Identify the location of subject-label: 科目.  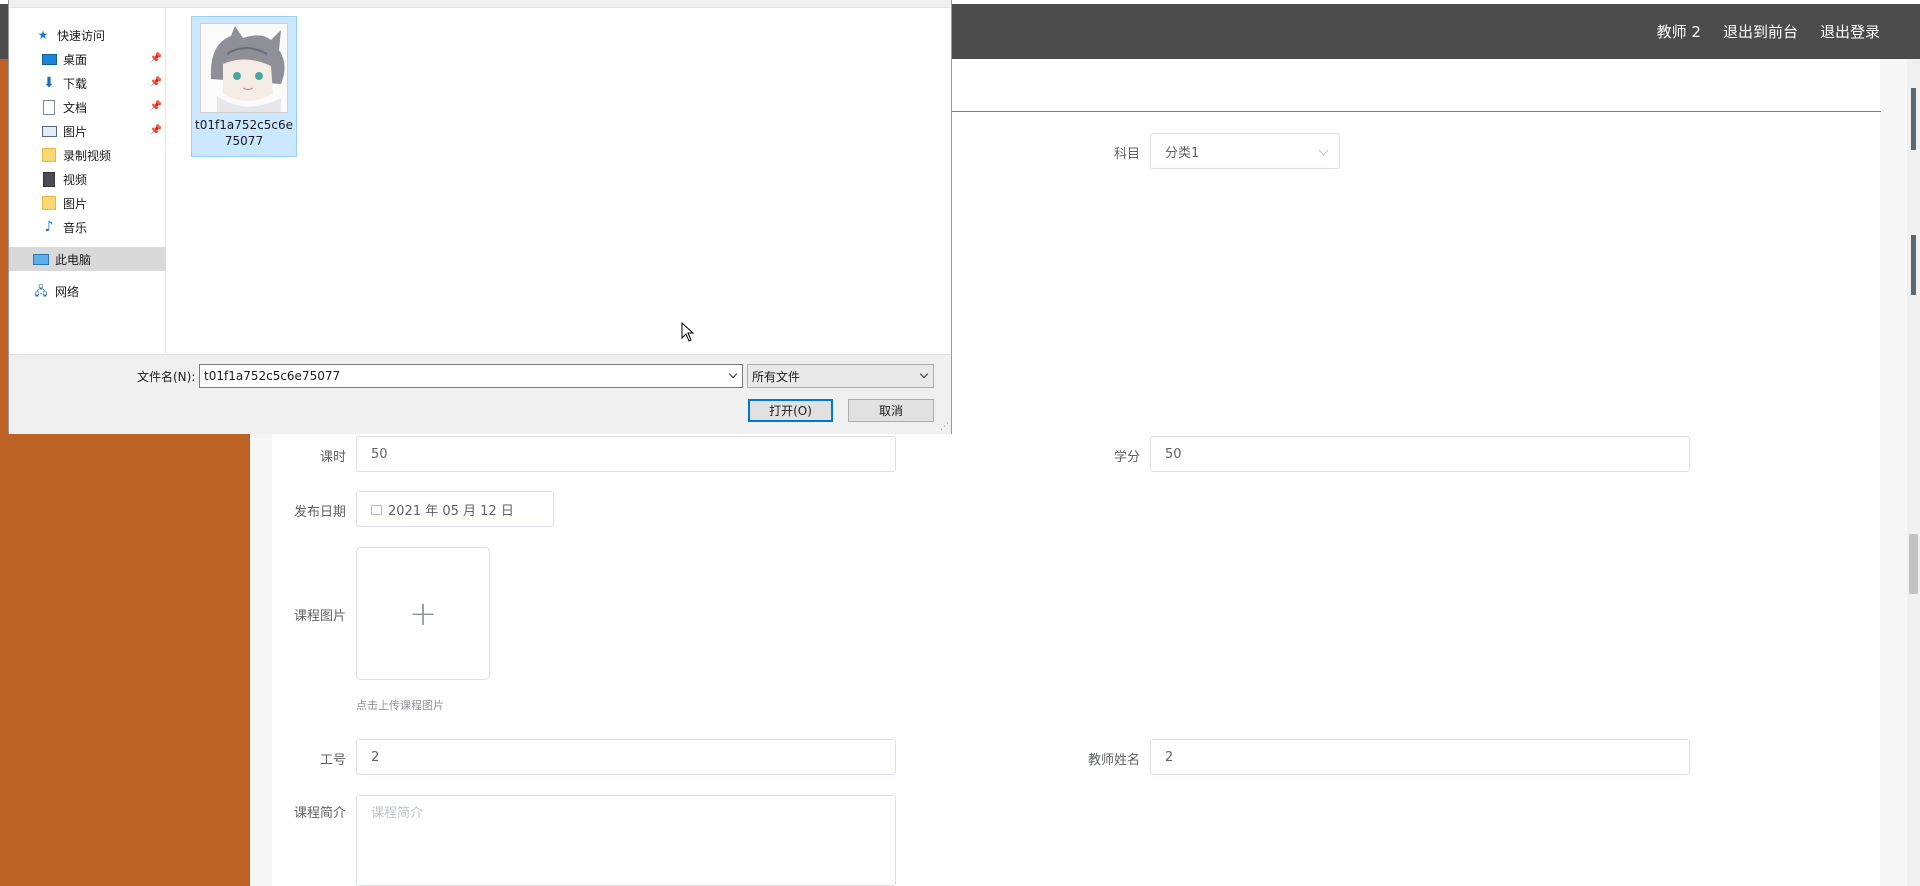
(1126, 154).